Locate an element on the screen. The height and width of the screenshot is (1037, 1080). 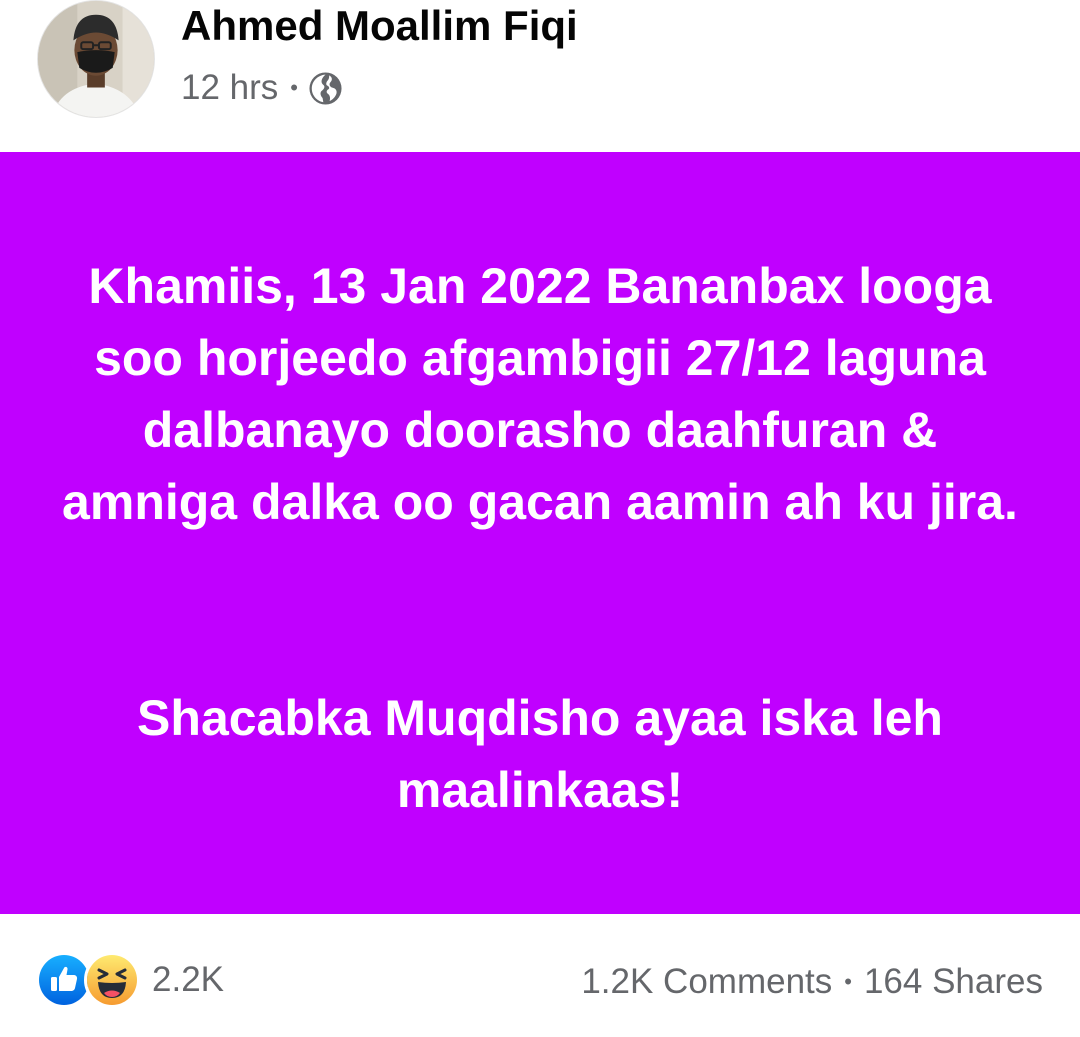
post-meta: 12 hrs • is located at coordinates (262, 88).